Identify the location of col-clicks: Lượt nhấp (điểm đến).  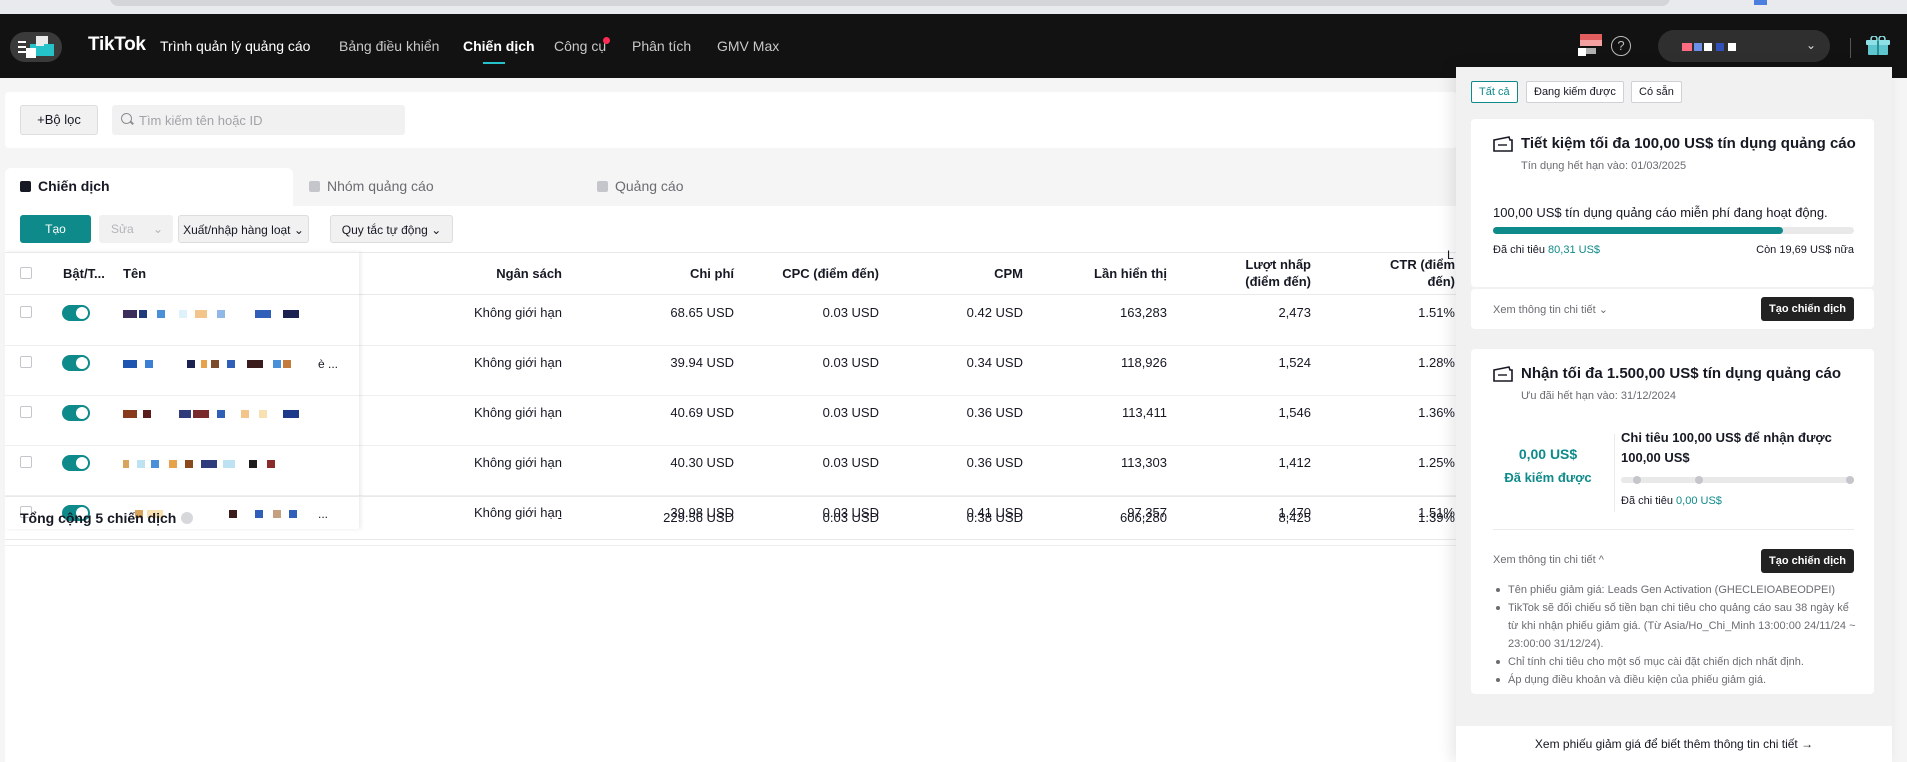
(1275, 273).